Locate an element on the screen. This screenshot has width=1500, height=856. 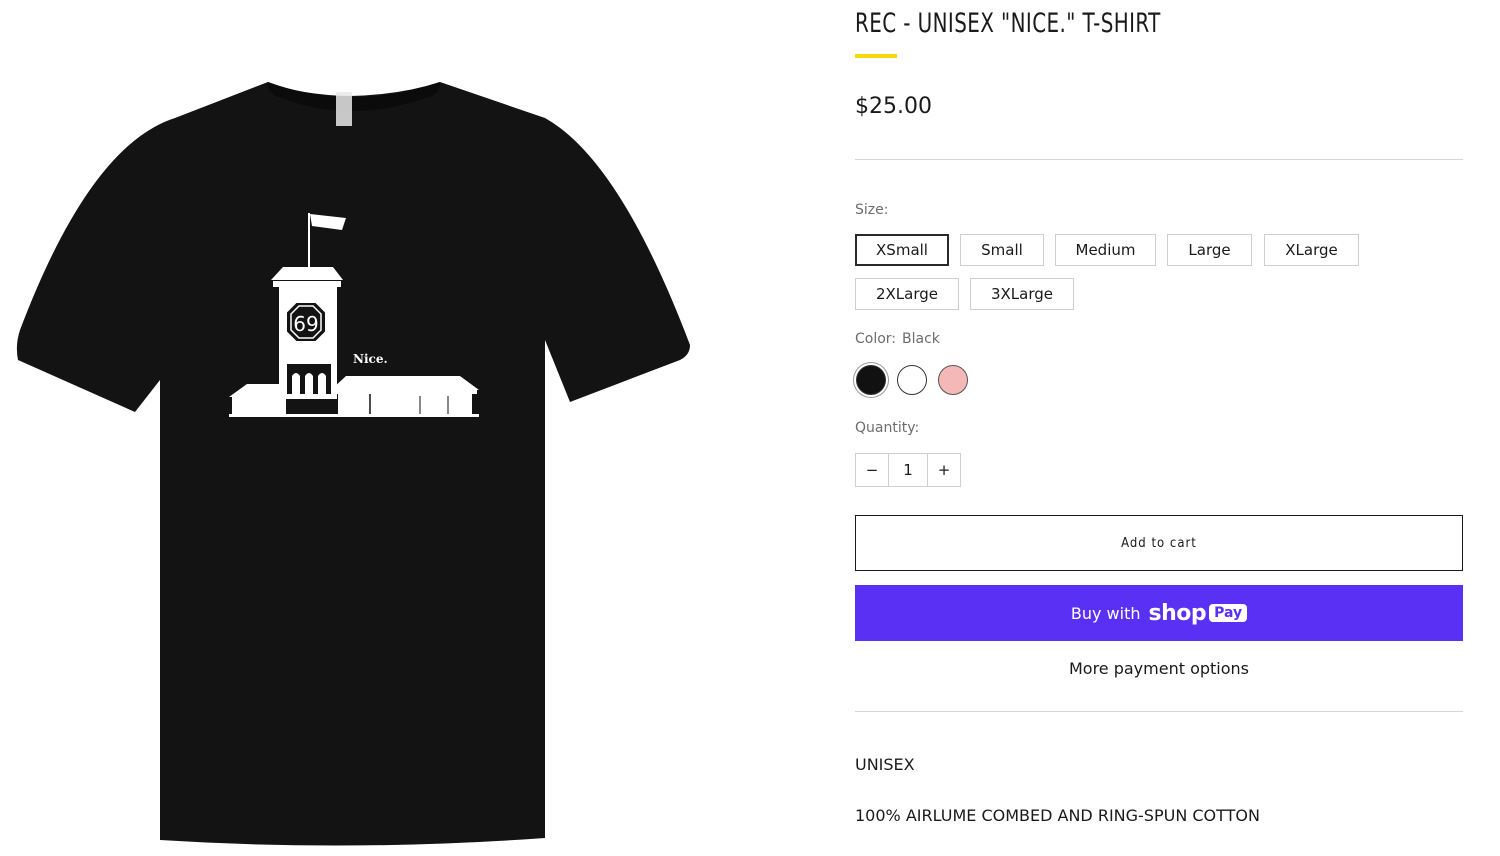
size-option-2xlarge: 2XLarge is located at coordinates (907, 294).